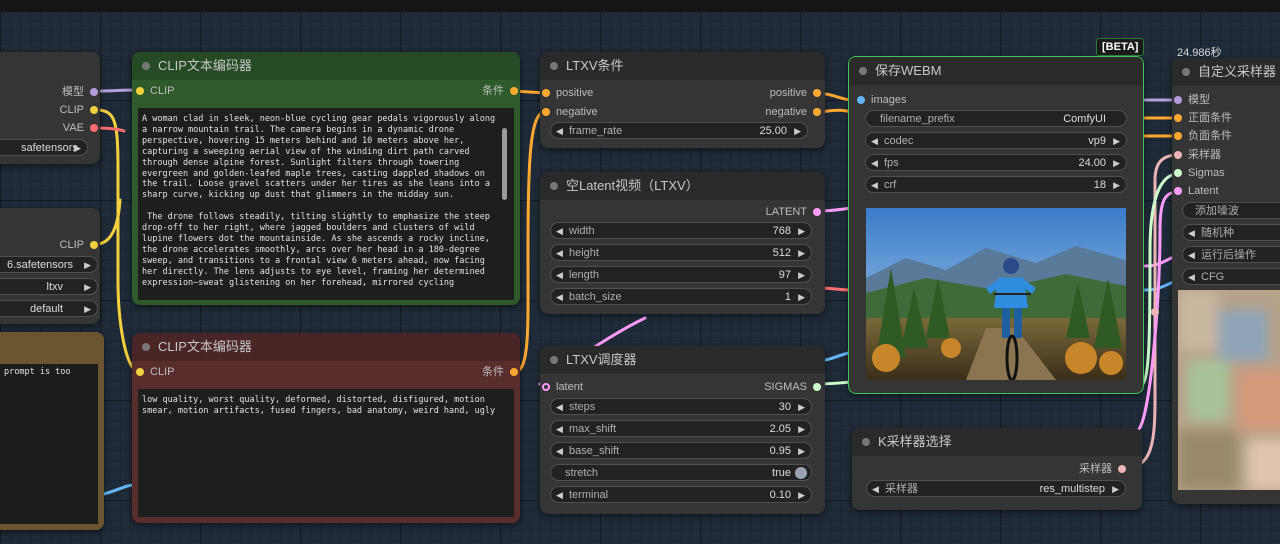  I want to click on height-widget: ◀ height 512 ▶, so click(681, 252).